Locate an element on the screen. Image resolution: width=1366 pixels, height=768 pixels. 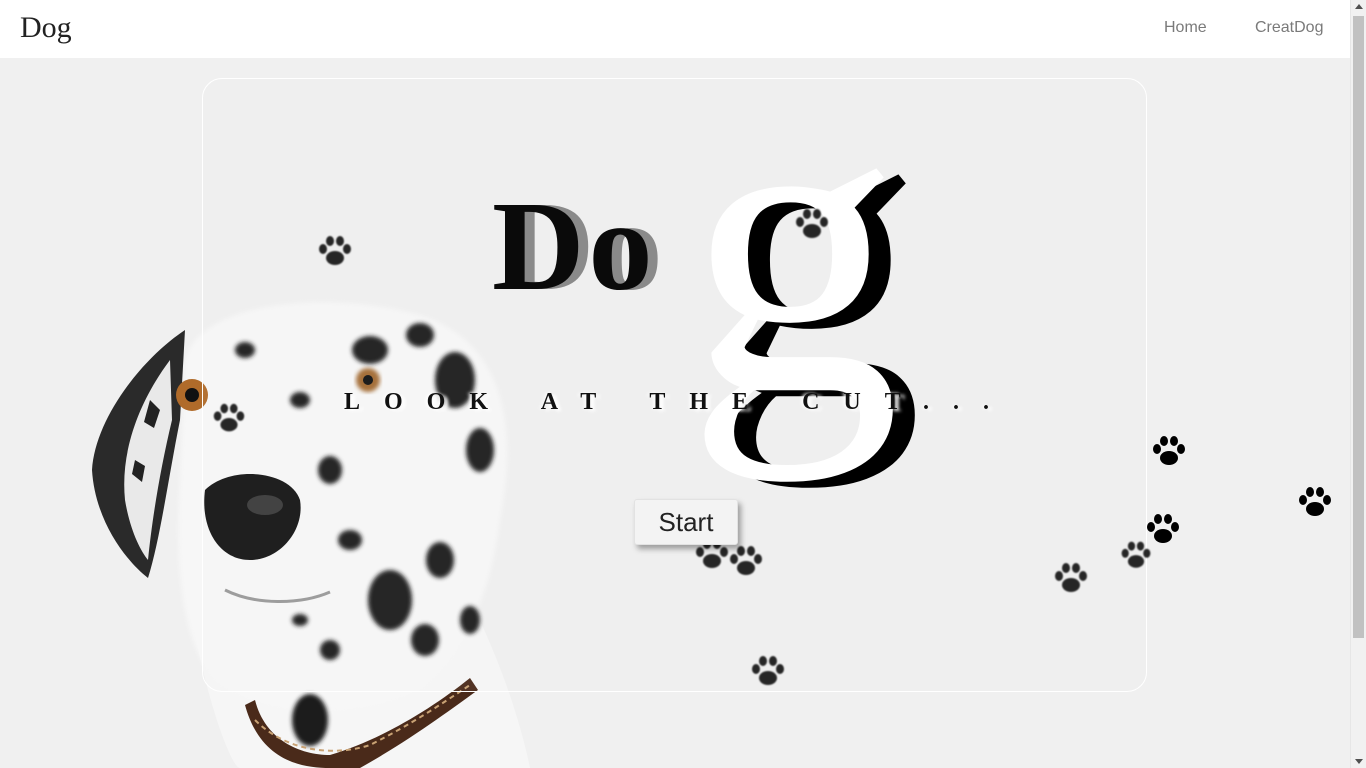
scroll-down-arrow-icon is located at coordinates (1359, 761).